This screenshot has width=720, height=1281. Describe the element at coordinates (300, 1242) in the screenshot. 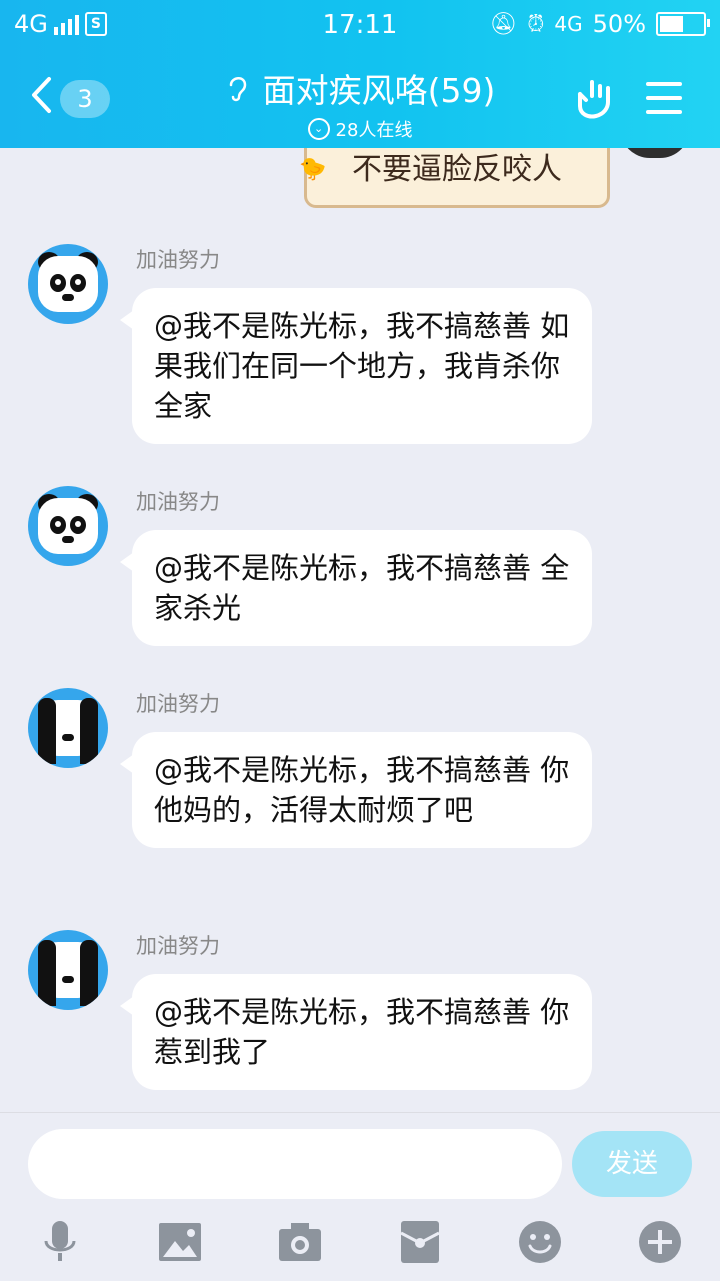

I see `camera-icon` at that location.